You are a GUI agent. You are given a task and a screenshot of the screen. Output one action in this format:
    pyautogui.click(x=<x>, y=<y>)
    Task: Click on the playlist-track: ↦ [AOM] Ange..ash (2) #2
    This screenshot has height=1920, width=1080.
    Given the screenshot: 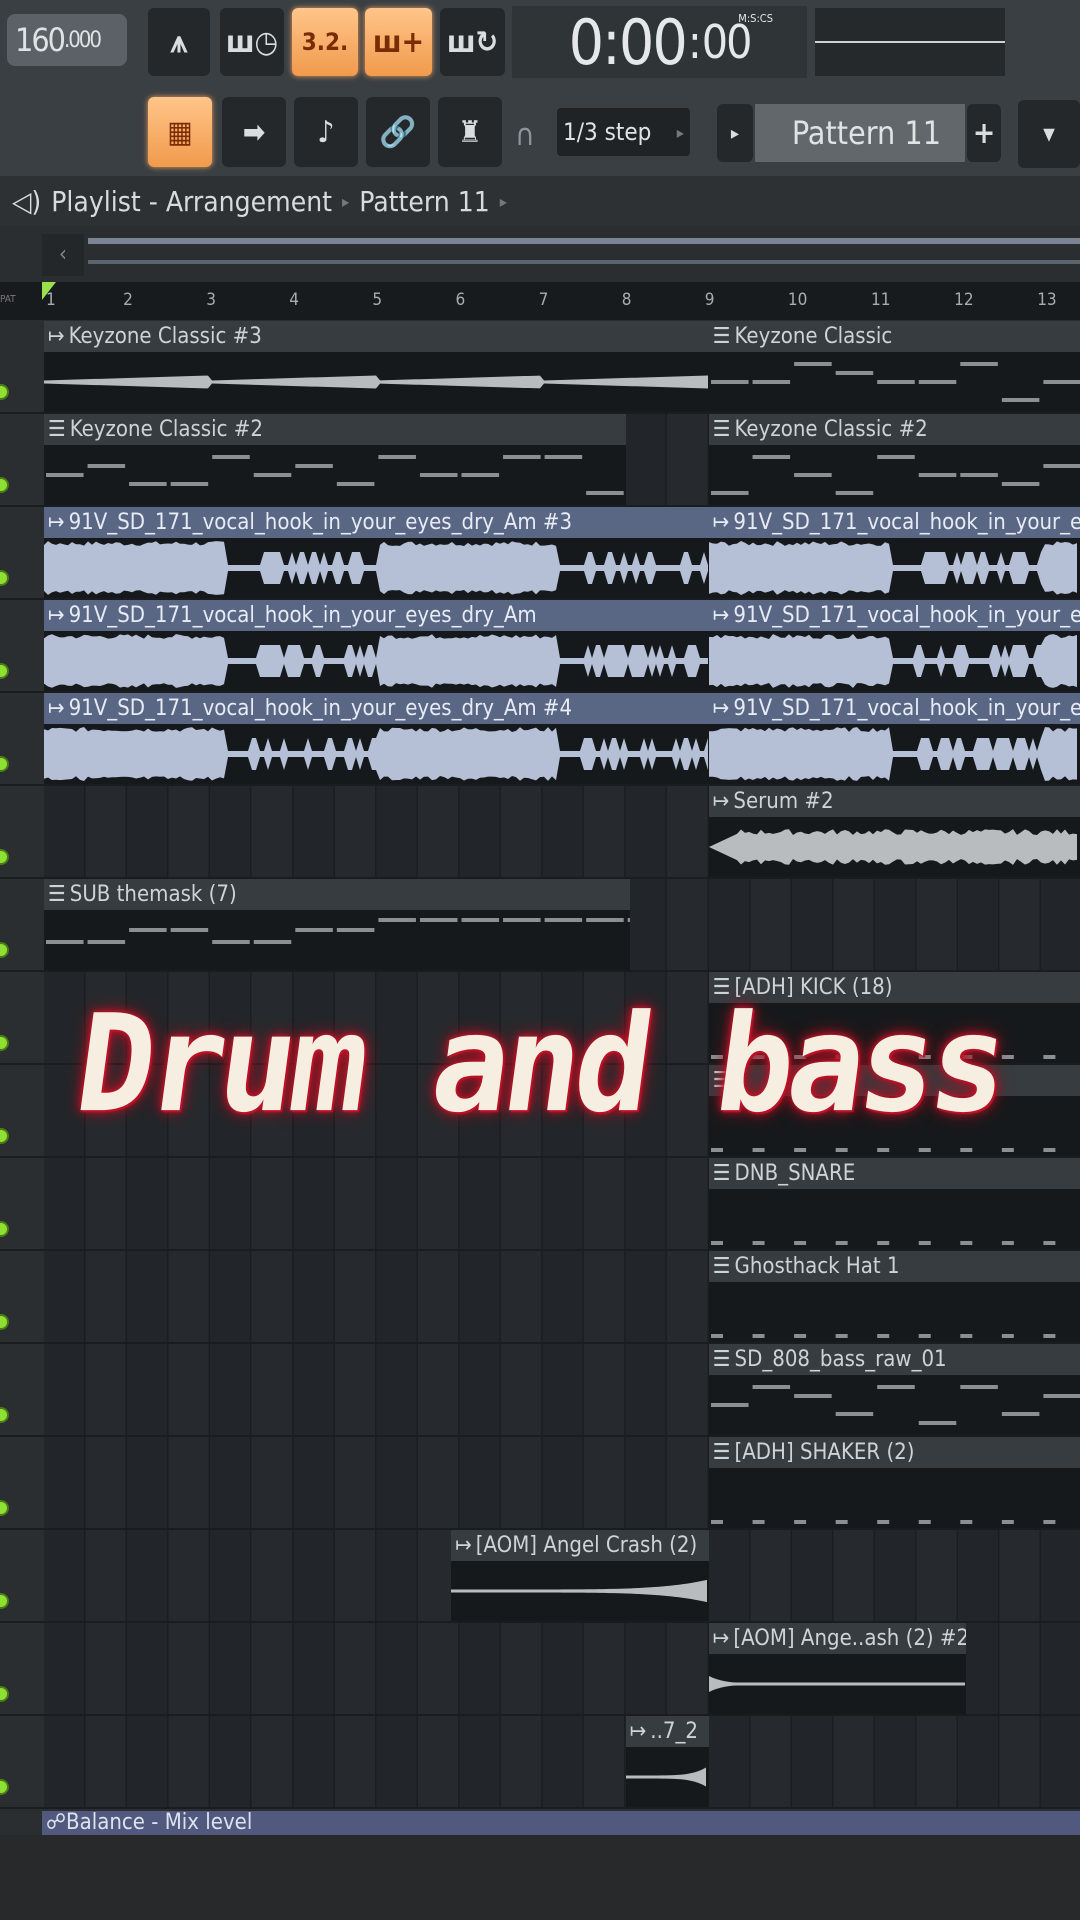 What is the action you would take?
    pyautogui.click(x=540, y=1669)
    